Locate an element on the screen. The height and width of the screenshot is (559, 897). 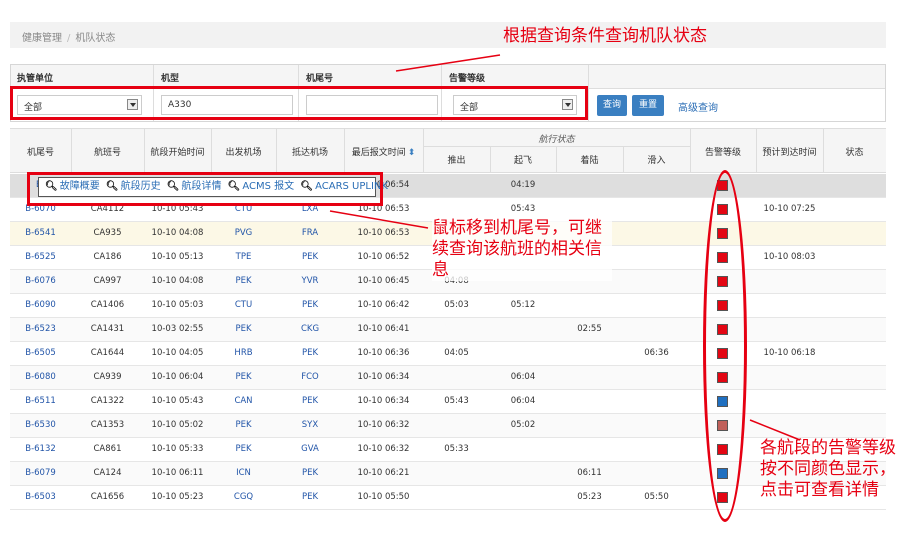
annotation-top: 根据查询条件查询机队状态 is located at coordinates (605, 36).